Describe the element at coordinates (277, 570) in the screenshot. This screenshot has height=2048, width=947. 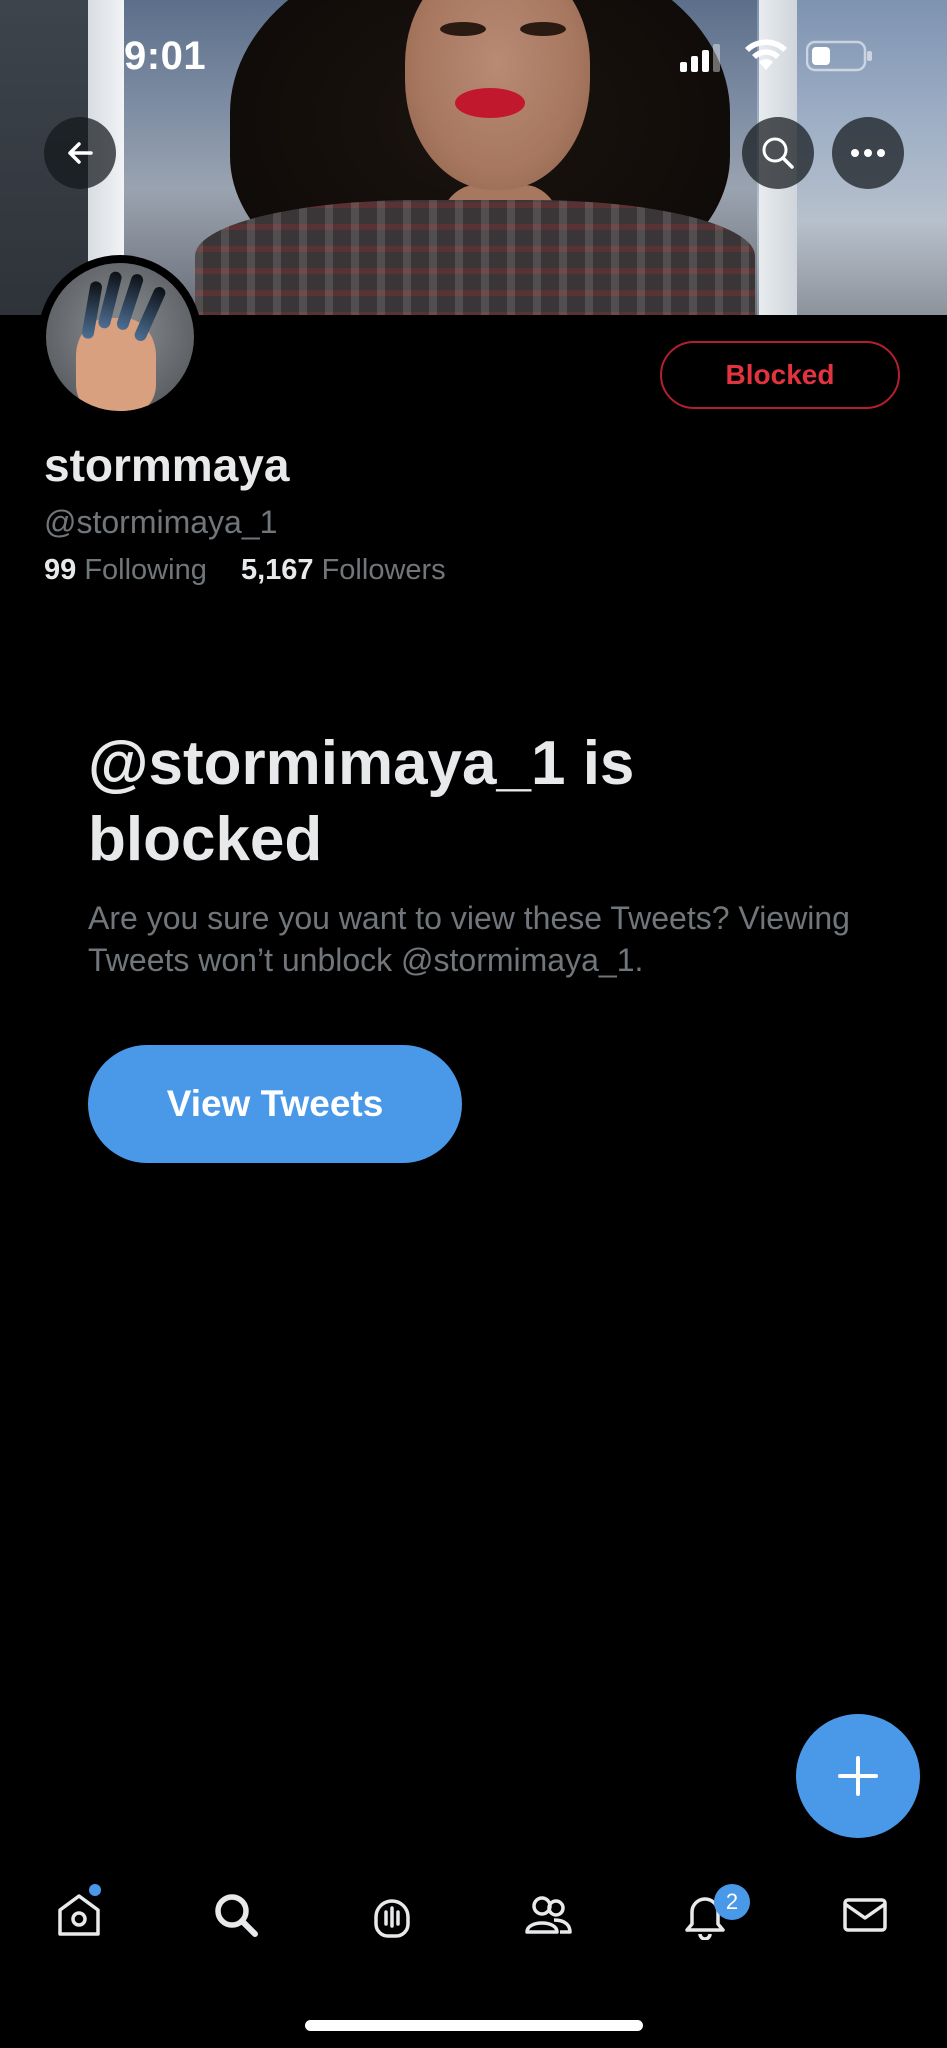
I see `followers-count: 5,167` at that location.